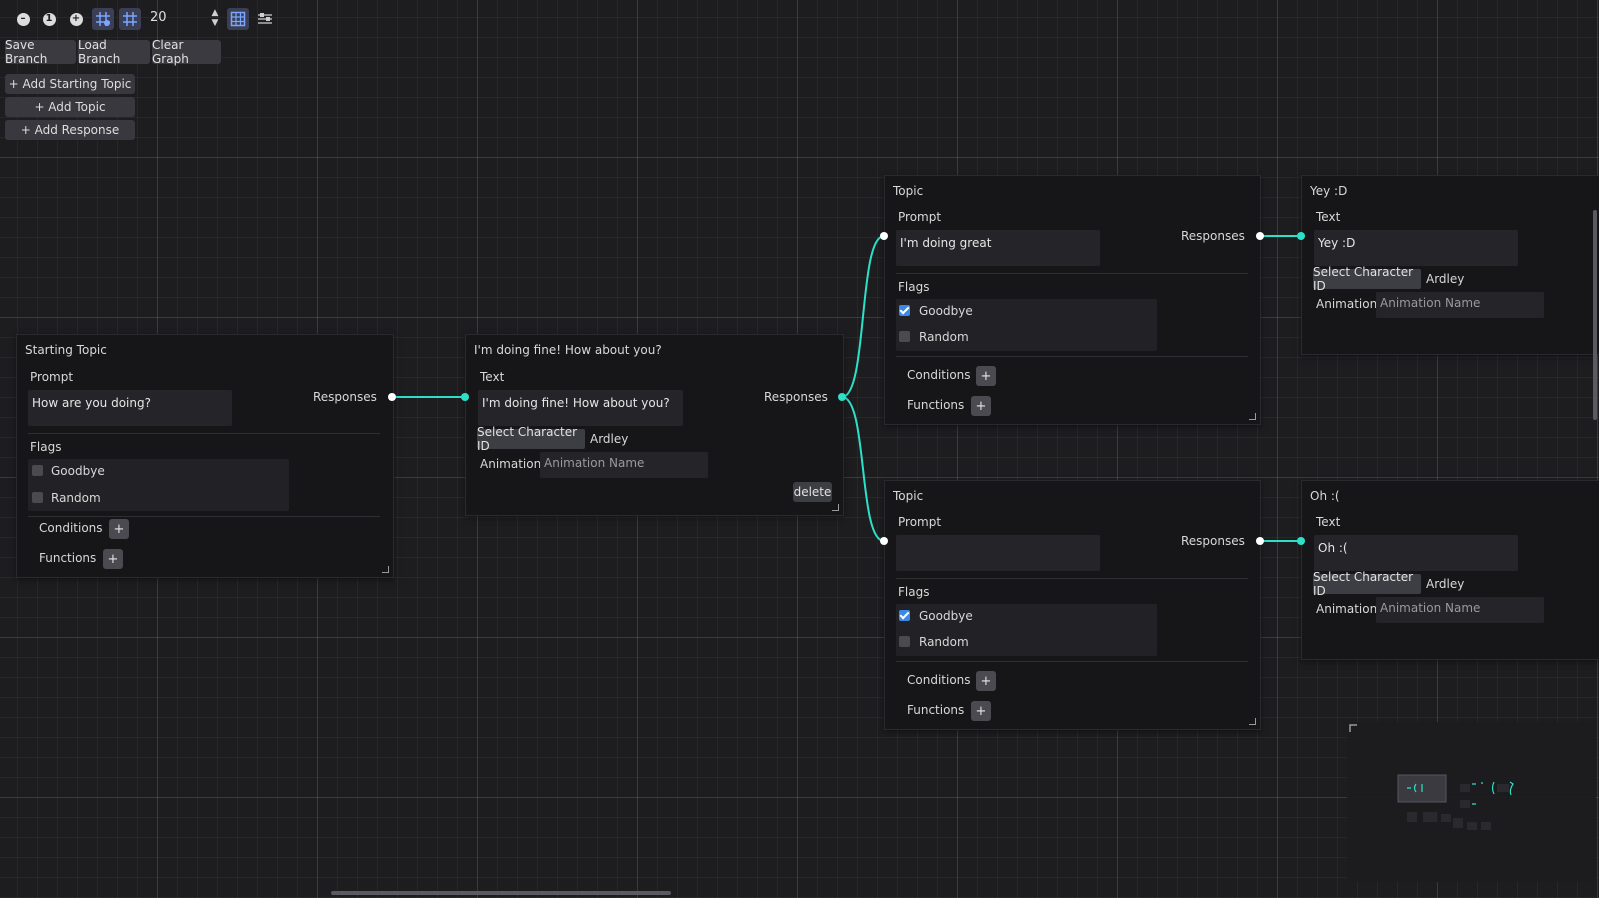 The width and height of the screenshot is (1599, 898). What do you see at coordinates (130, 408) in the screenshot?
I see `prompt-input: How are you doing?` at bounding box center [130, 408].